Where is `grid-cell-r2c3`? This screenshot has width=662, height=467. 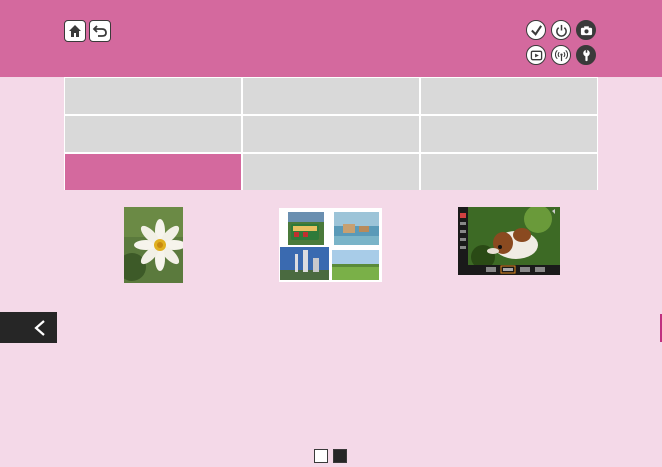 grid-cell-r2c3 is located at coordinates (509, 134).